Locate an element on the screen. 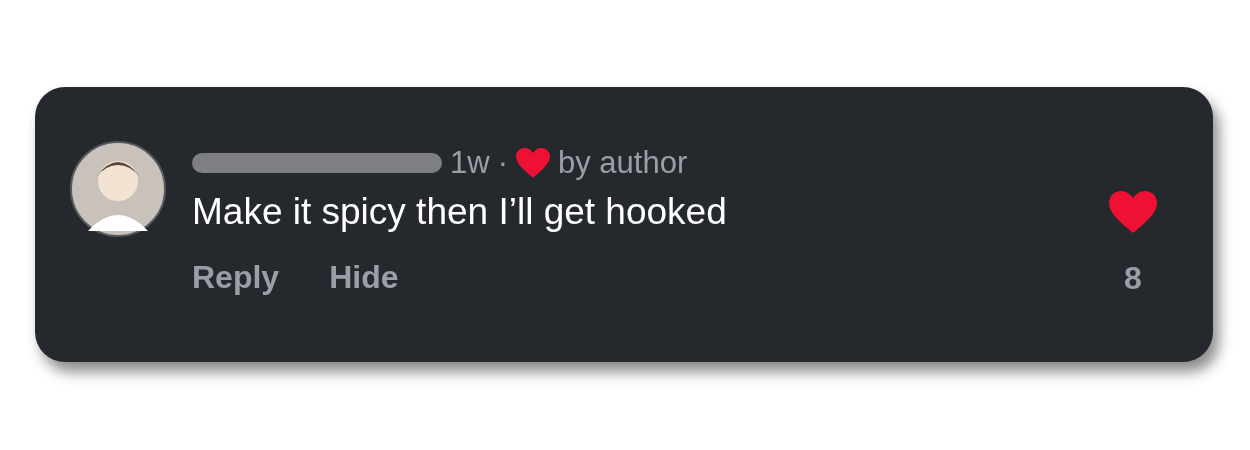 This screenshot has width=1250, height=450. comment-text: Make it spicy then I’ll get hooked is located at coordinates (460, 212).